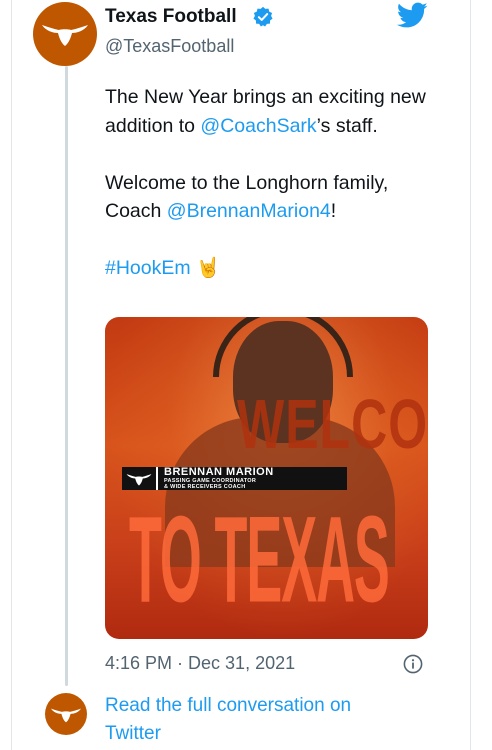 The image size is (492, 750). I want to click on profile-avatar-small, so click(66, 714).